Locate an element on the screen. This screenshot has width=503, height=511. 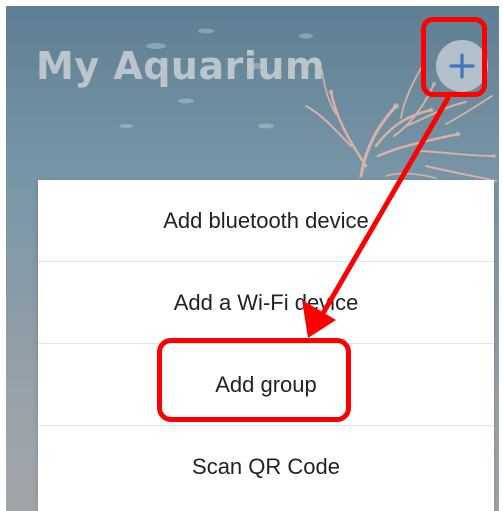
plus-icon is located at coordinates (462, 66).